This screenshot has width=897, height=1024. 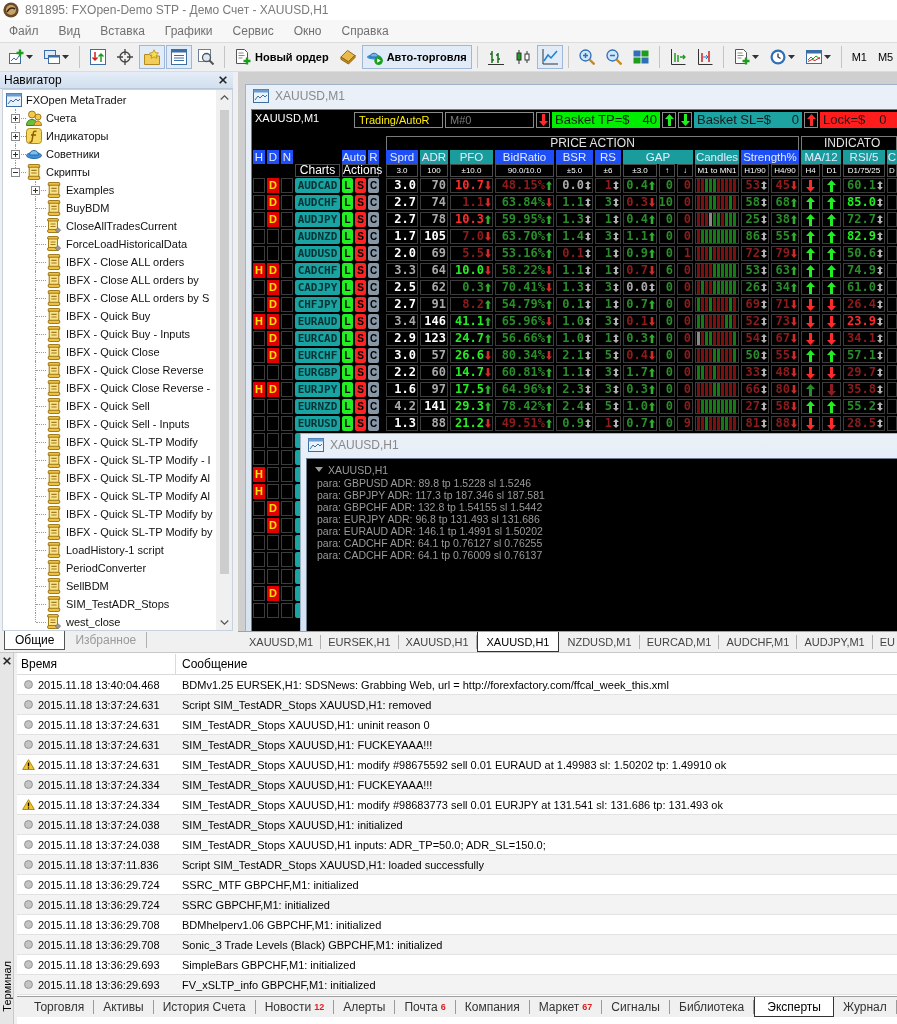 I want to click on panel-tab: Активы, so click(x=124, y=1007).